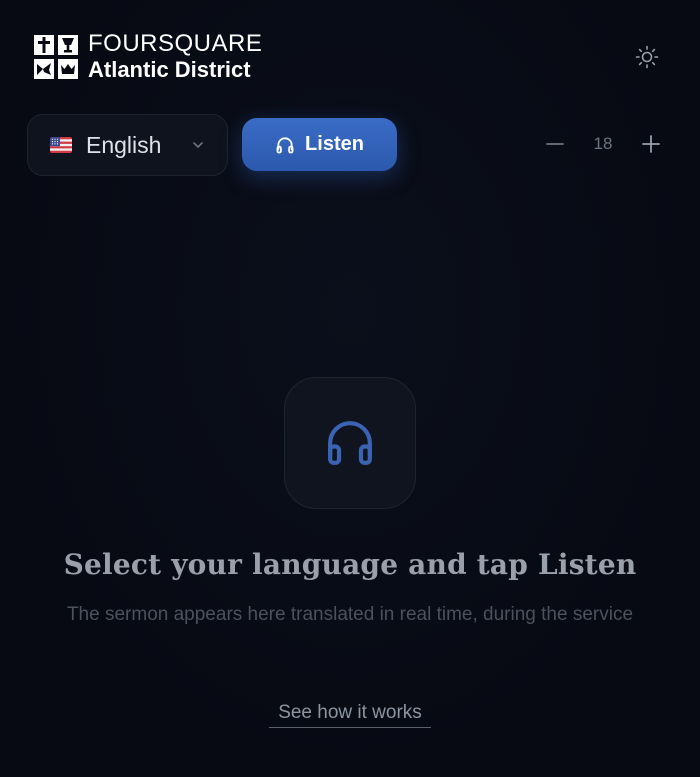  I want to click on increase-font-button, so click(651, 144).